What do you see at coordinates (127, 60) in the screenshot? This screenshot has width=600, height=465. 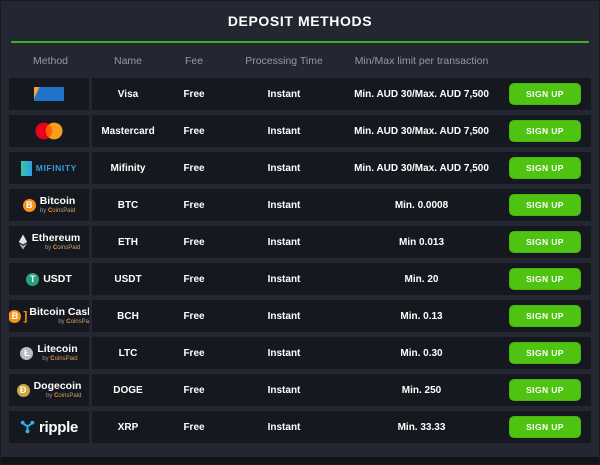 I see `column-header-name: Name` at bounding box center [127, 60].